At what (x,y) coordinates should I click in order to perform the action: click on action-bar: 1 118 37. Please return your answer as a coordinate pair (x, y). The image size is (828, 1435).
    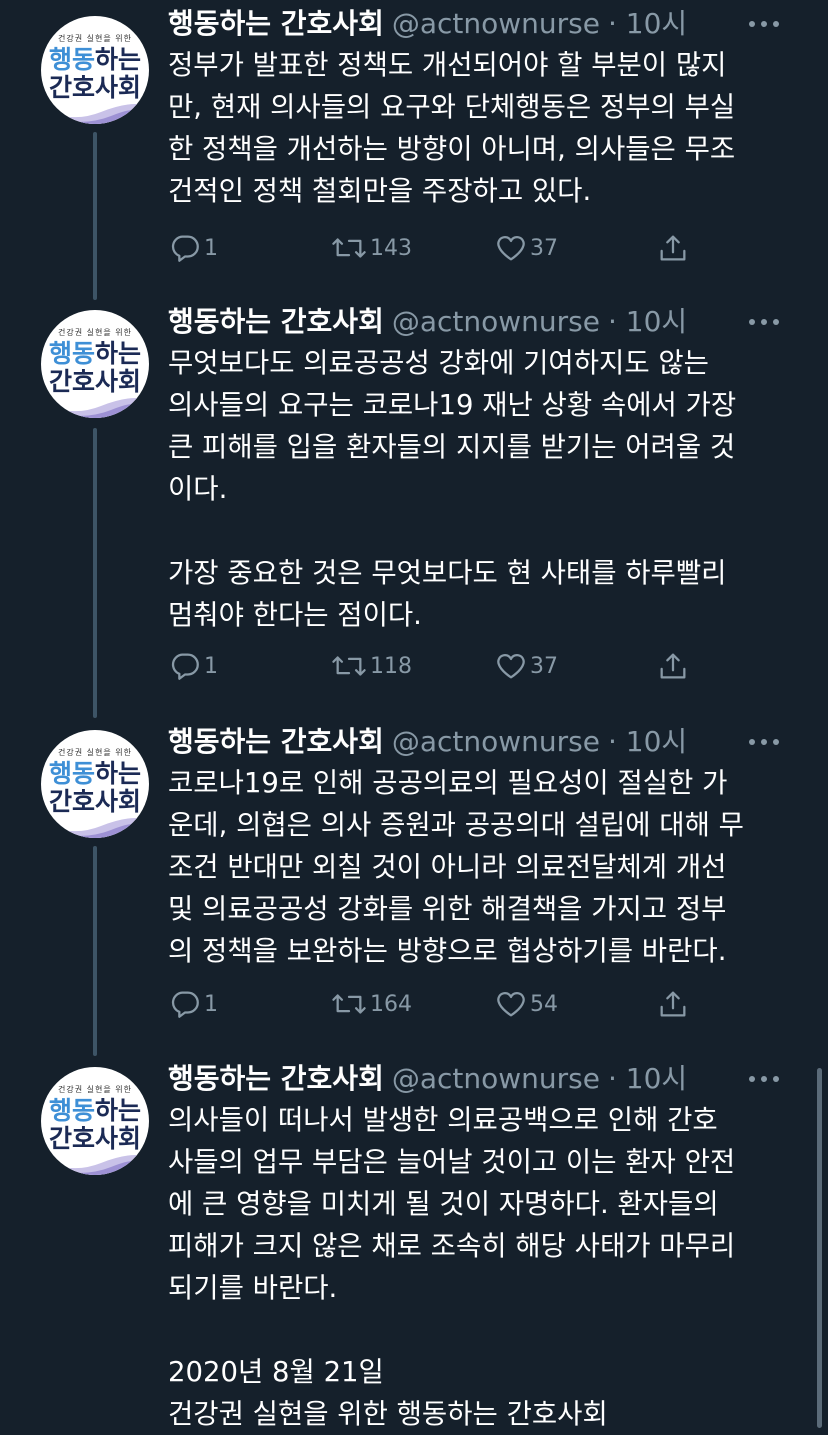
    Looking at the image, I should click on (438, 666).